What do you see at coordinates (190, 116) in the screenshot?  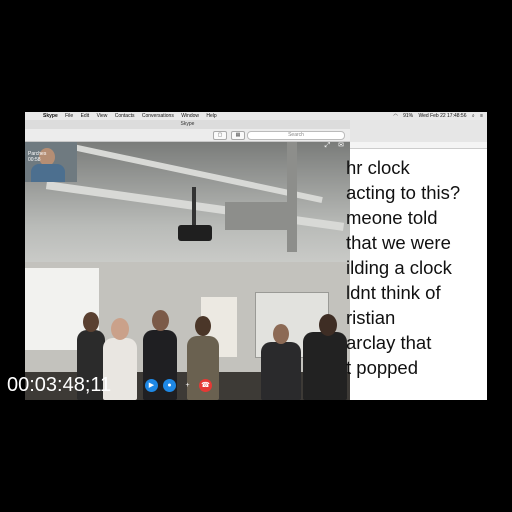 I see `menu-window: Window` at bounding box center [190, 116].